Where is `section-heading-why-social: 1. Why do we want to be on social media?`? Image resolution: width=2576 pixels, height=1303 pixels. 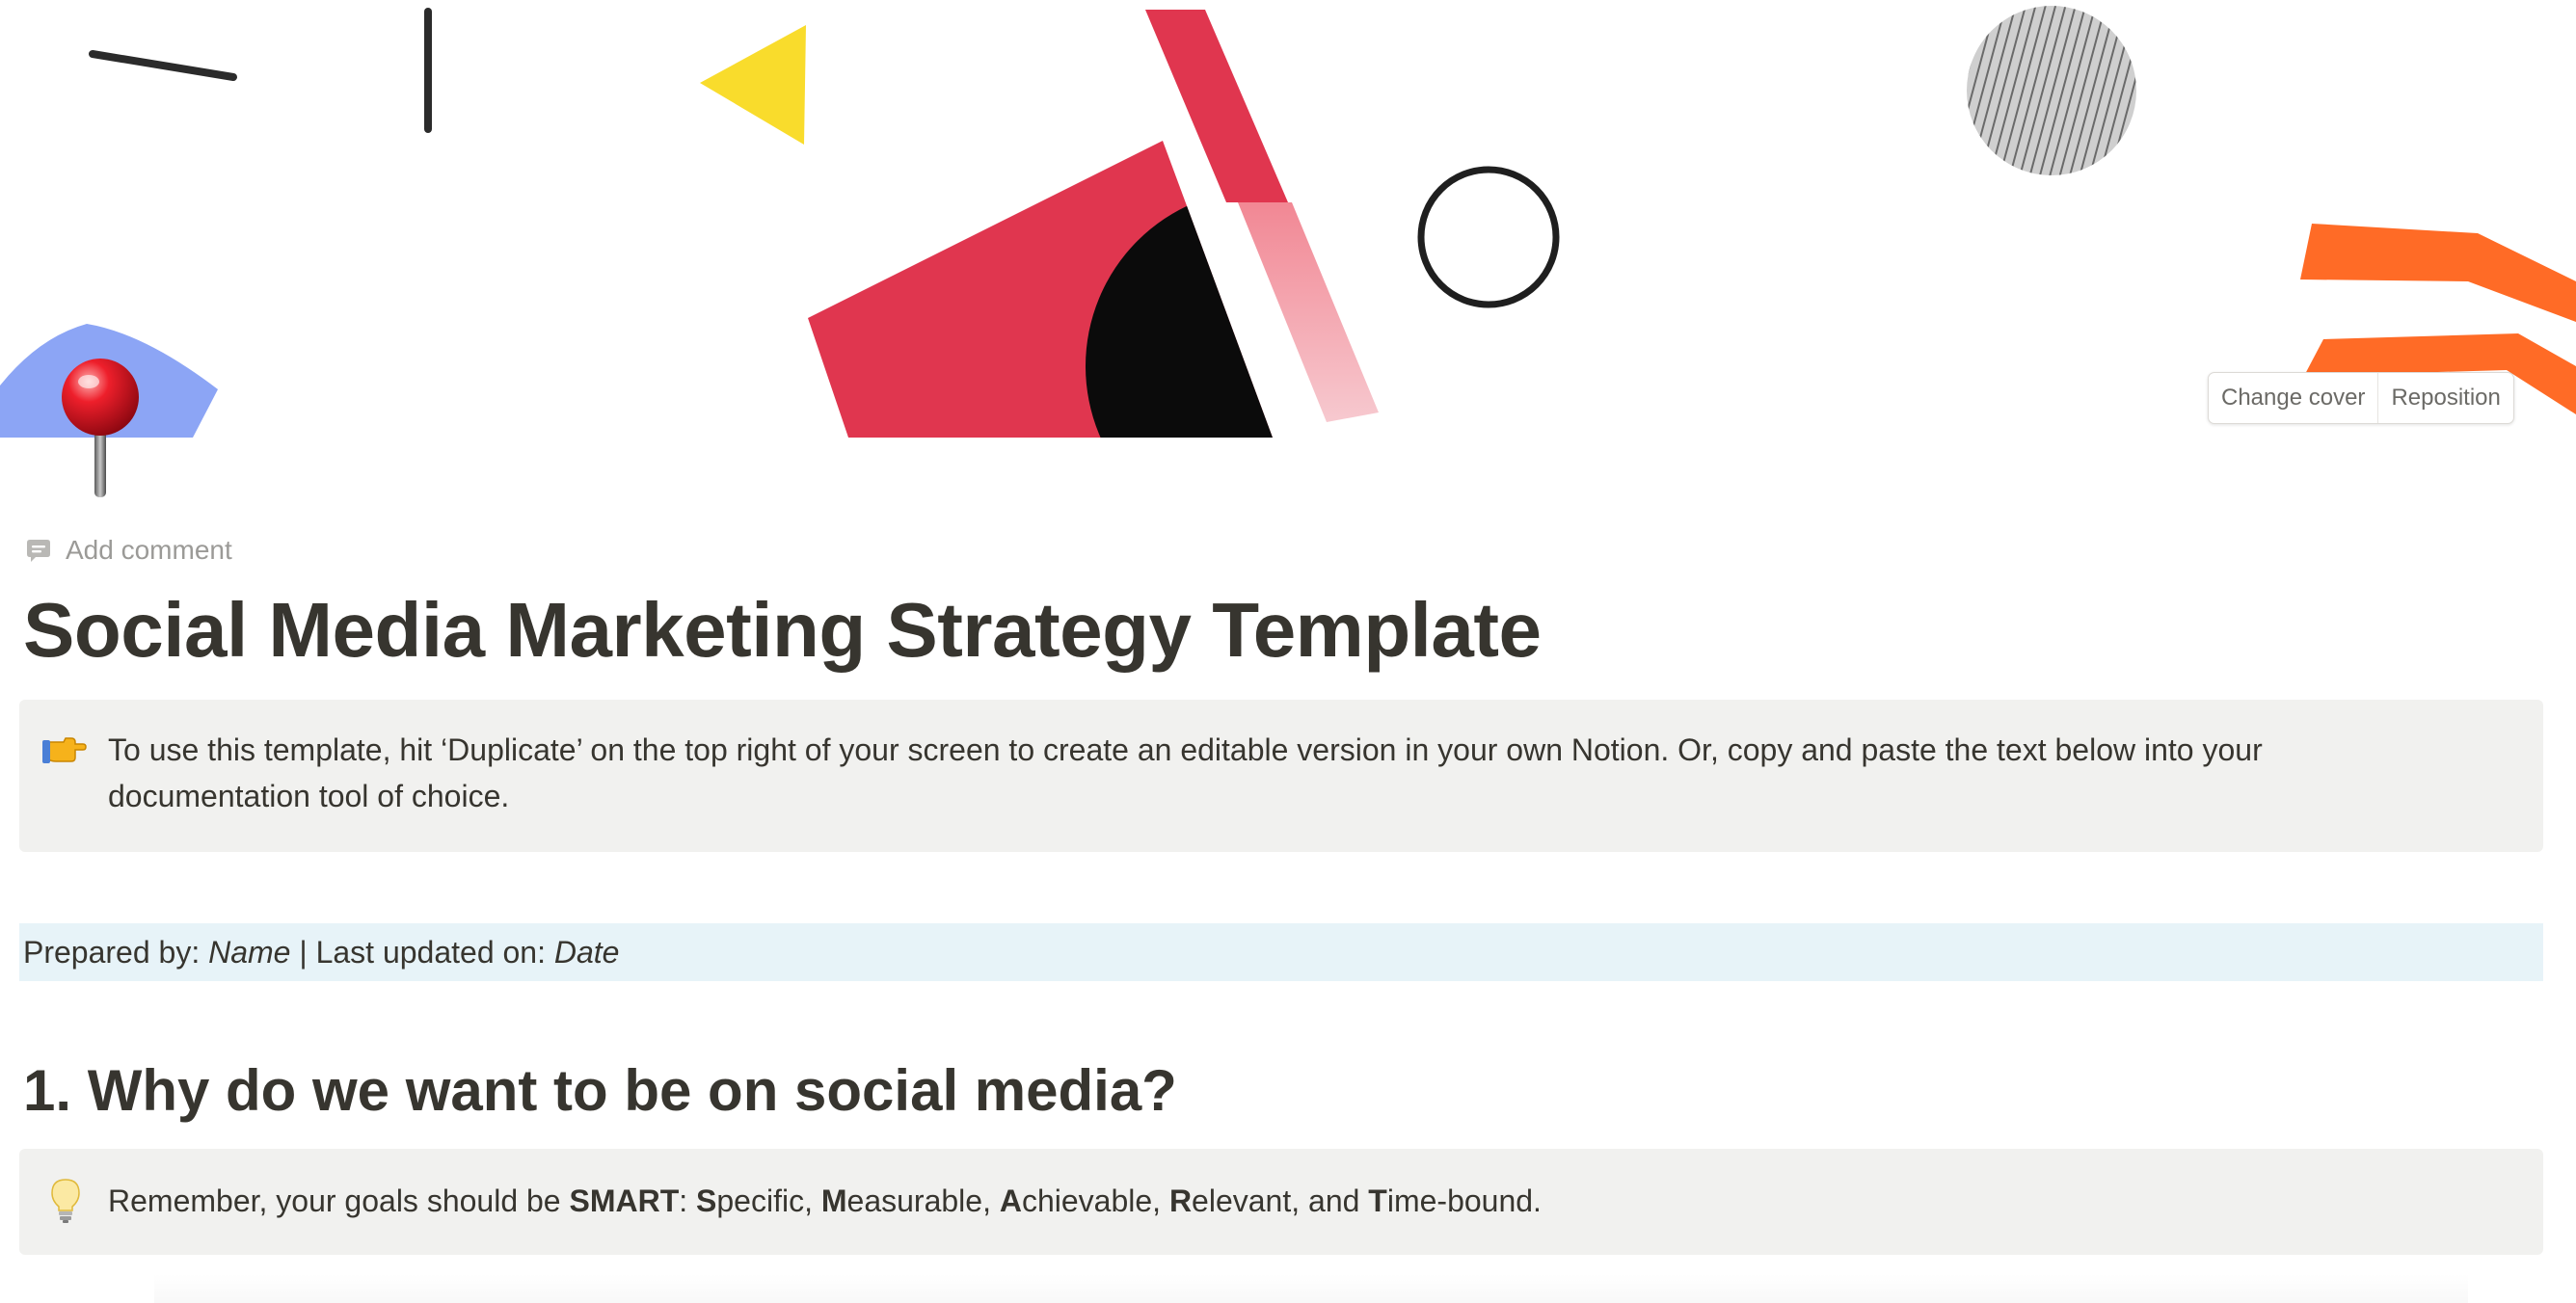
section-heading-why-social: 1. Why do we want to be on social media? is located at coordinates (600, 1091).